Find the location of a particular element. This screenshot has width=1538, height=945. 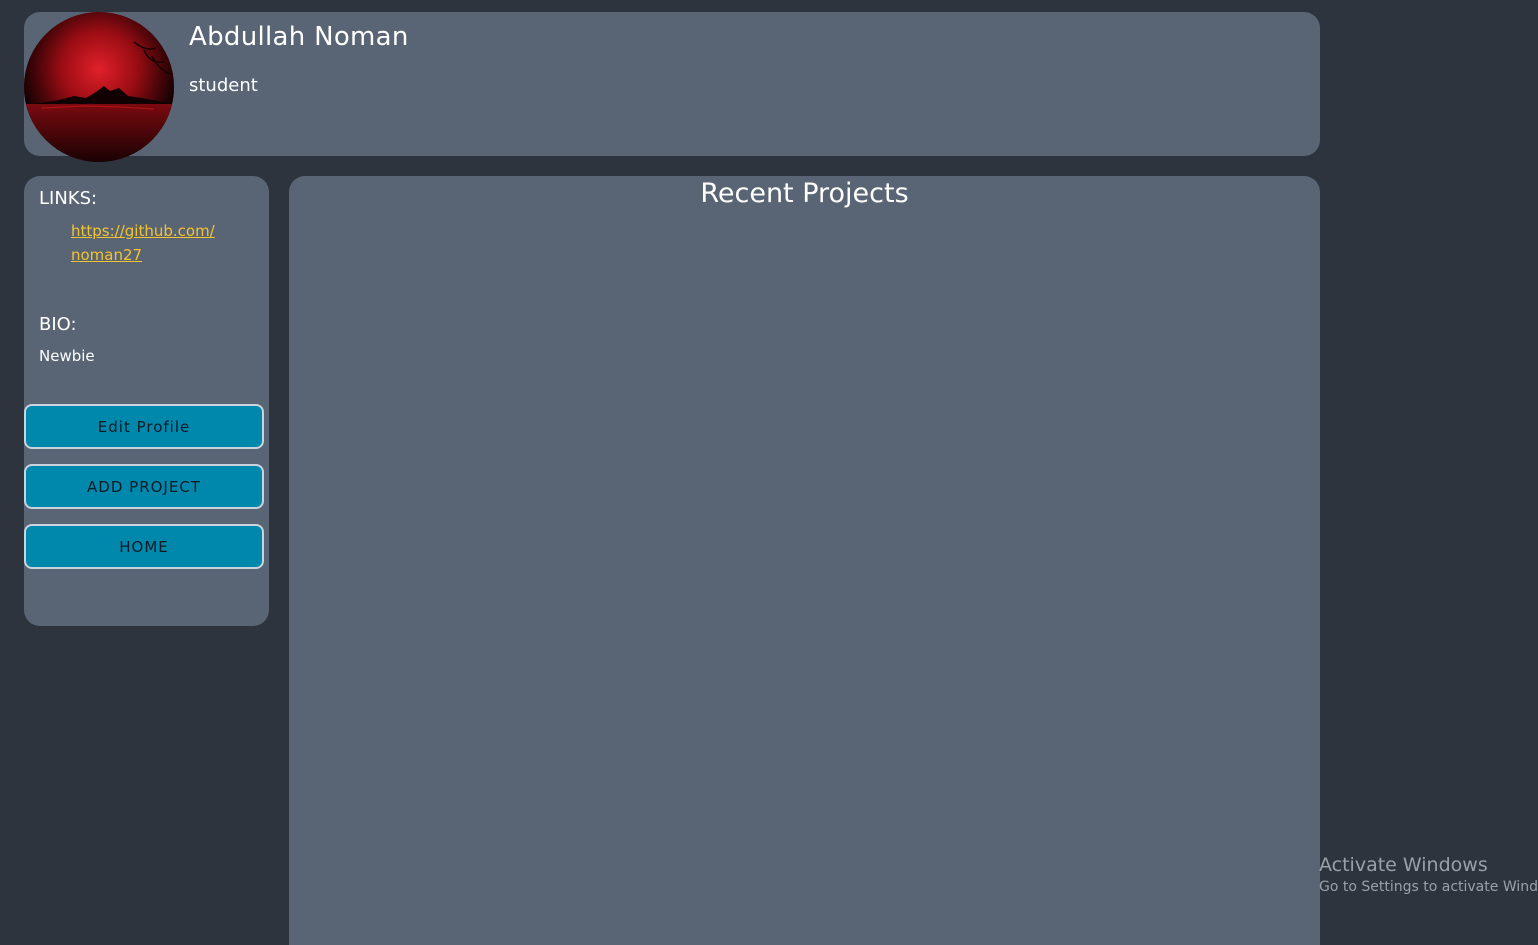

github-link: https://github.com/noman27 is located at coordinates (146, 243).